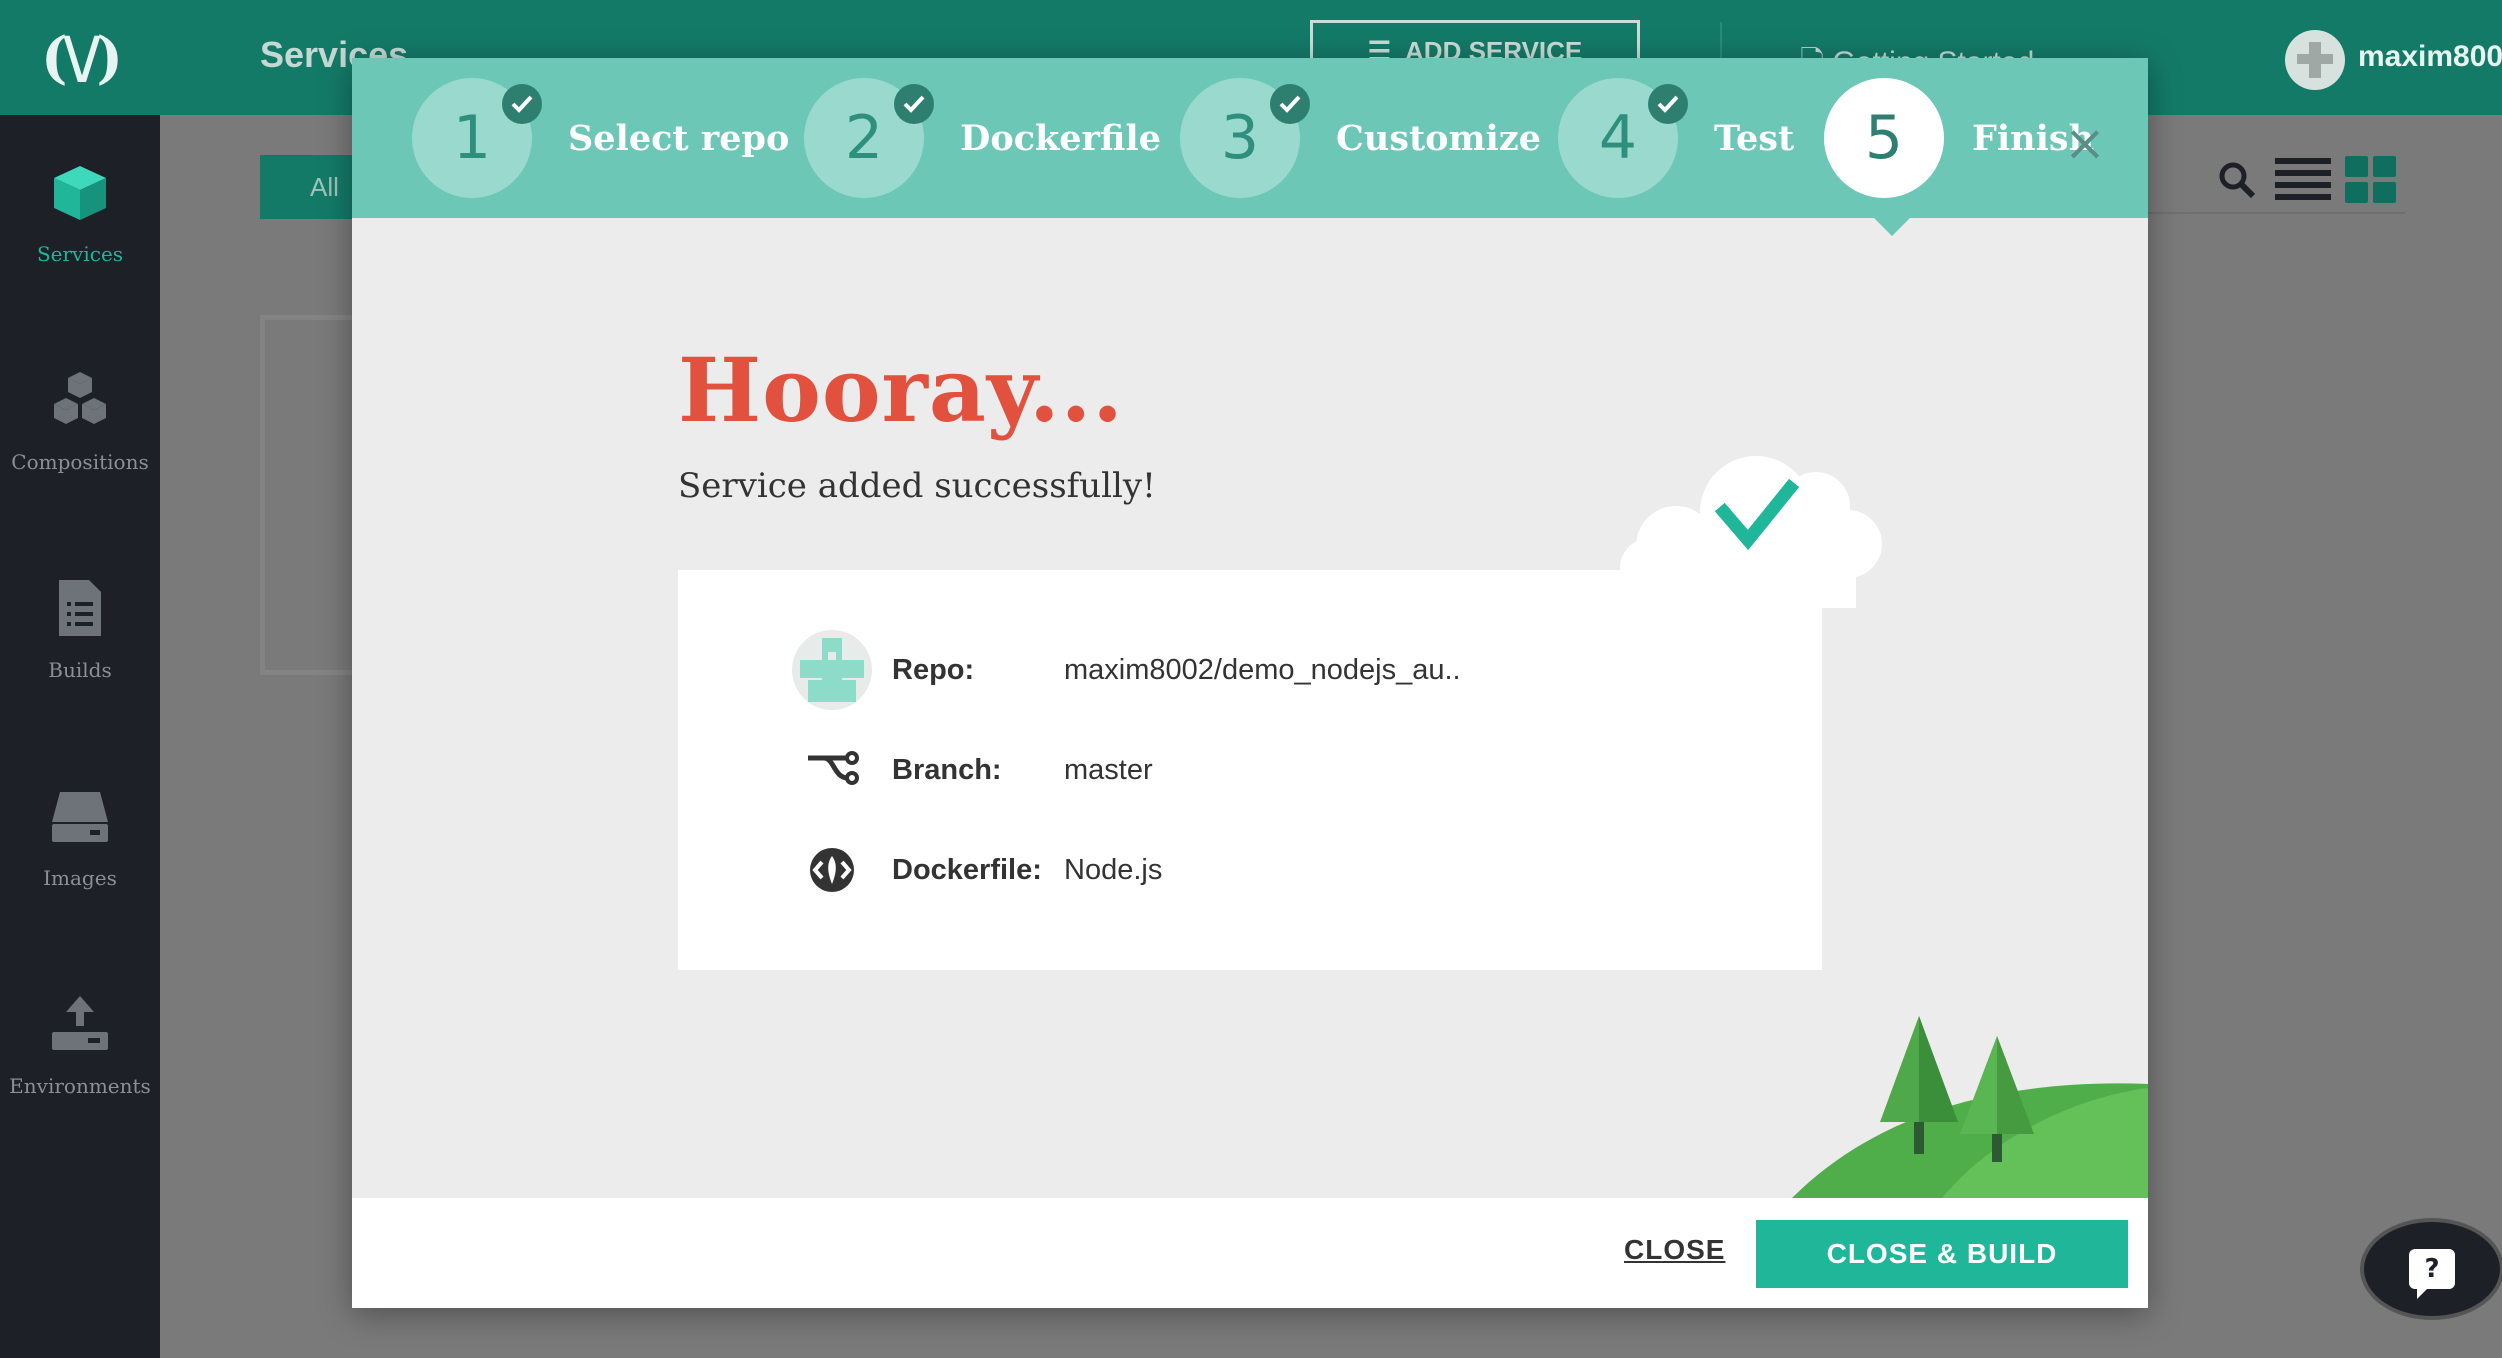  What do you see at coordinates (80, 878) in the screenshot?
I see `sidebar-item-label: Images` at bounding box center [80, 878].